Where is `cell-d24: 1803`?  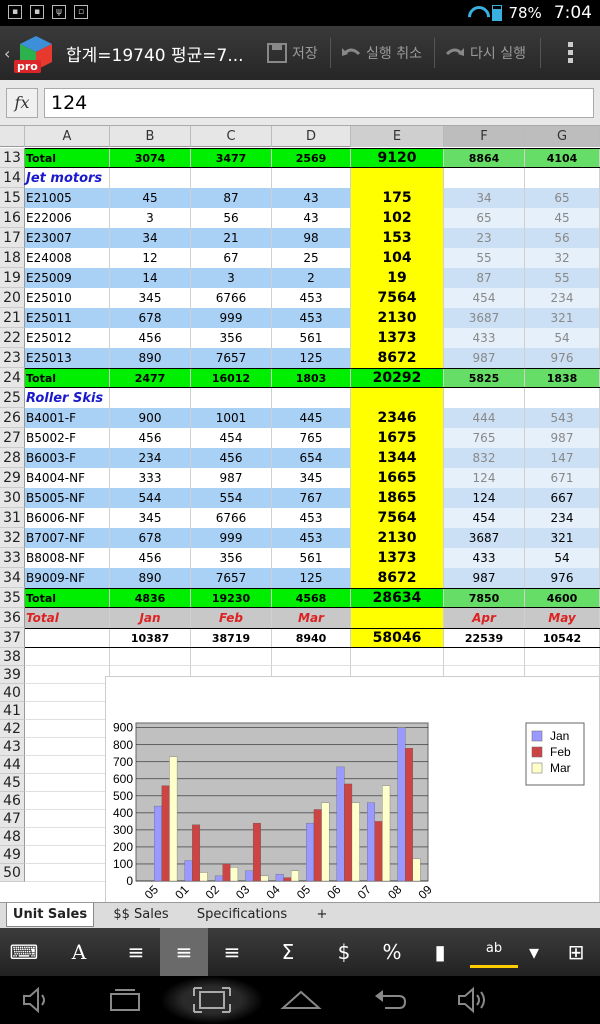 cell-d24: 1803 is located at coordinates (311, 378).